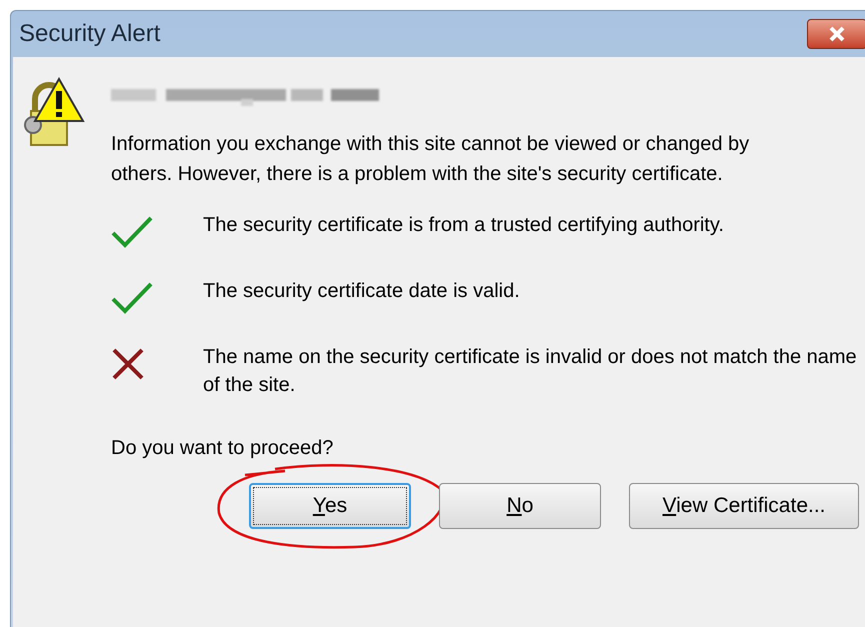 The height and width of the screenshot is (627, 865). What do you see at coordinates (530, 371) in the screenshot?
I see `check-result-text: The name on the security certificate is invalid or does not match the name of the site.` at bounding box center [530, 371].